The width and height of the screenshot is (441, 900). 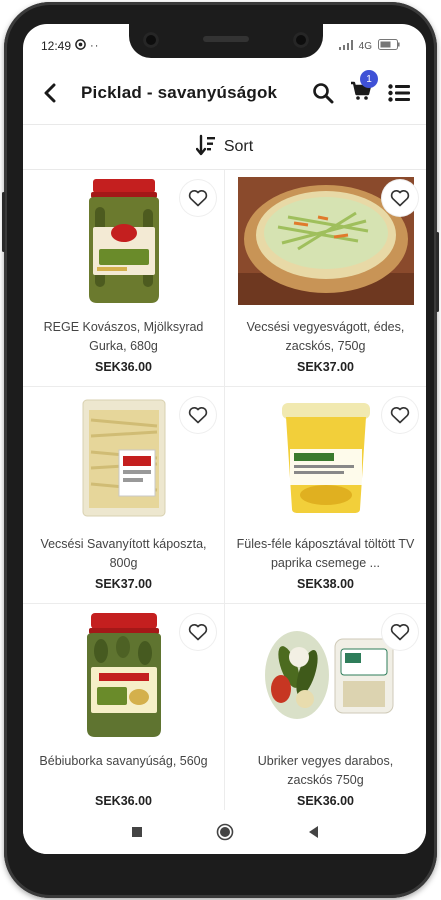 I want to click on app-header: Picklad - savanyúságok 1, so click(x=224, y=93).